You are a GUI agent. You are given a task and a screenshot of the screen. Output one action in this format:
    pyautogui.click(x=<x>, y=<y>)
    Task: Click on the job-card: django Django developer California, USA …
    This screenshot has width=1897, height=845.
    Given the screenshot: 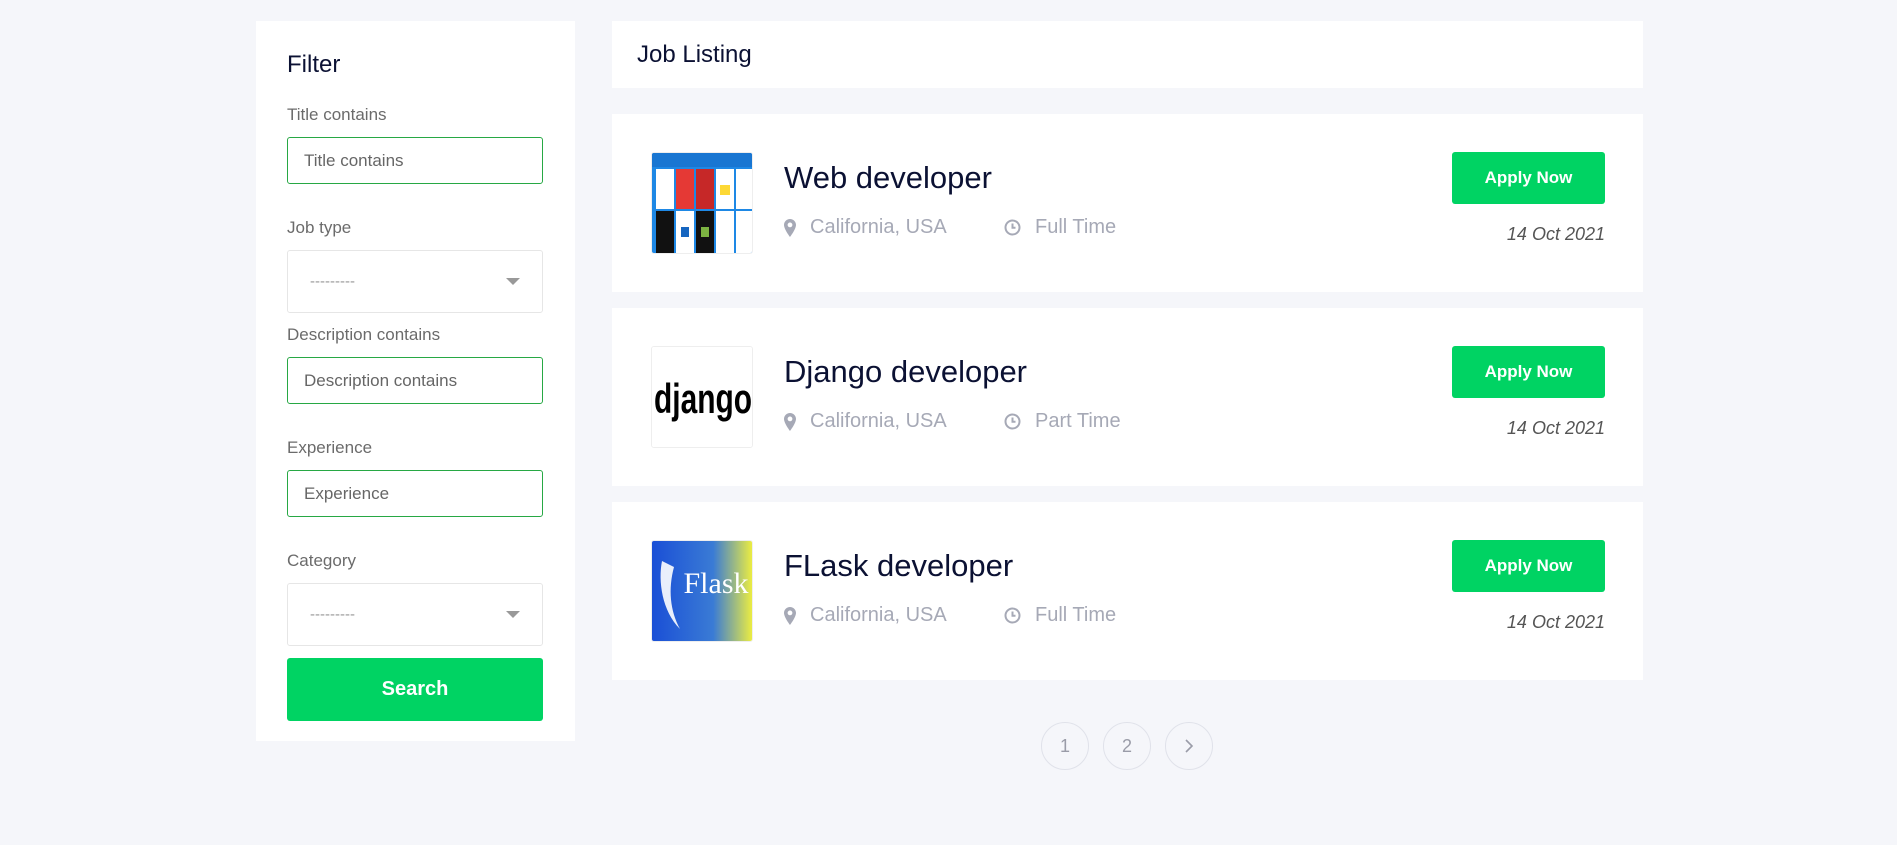 What is the action you would take?
    pyautogui.click(x=1127, y=397)
    